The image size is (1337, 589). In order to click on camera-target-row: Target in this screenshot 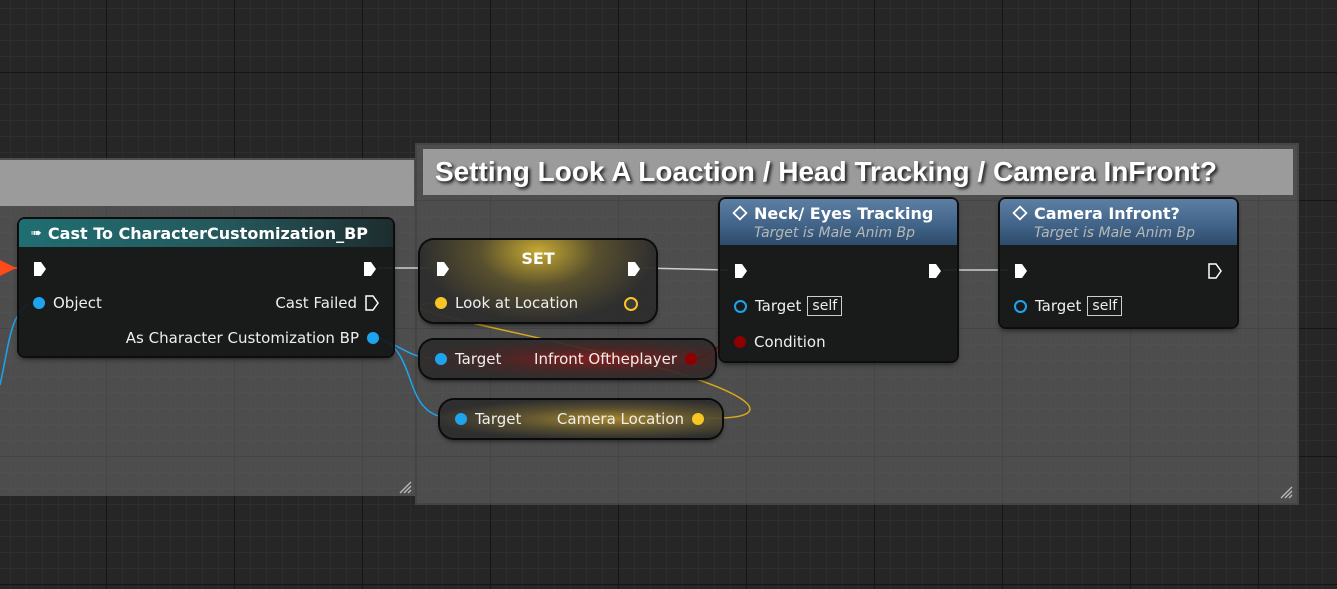, I will do `click(488, 419)`.